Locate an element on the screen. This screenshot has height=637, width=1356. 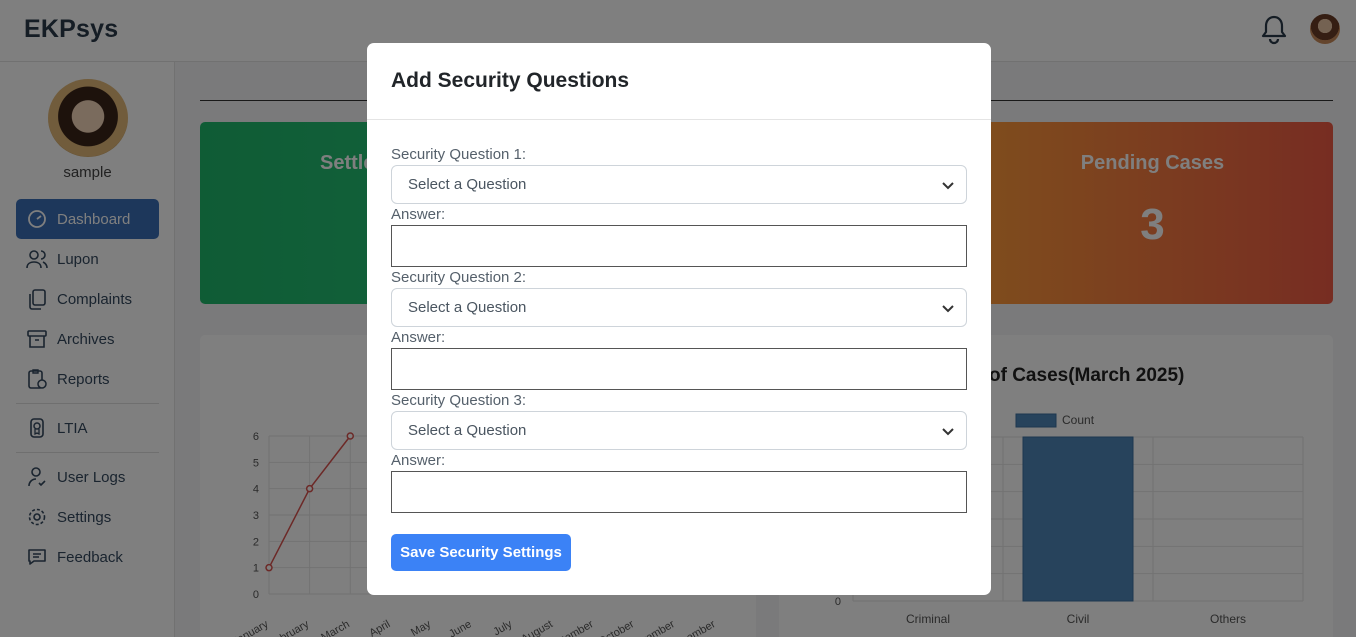
question-2-label: Security Question 2: is located at coordinates (459, 277).